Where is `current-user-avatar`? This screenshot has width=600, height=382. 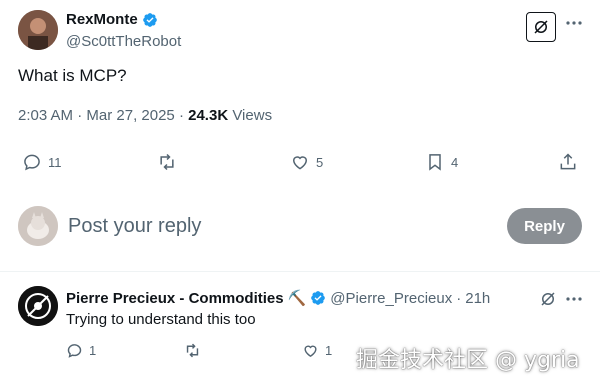 current-user-avatar is located at coordinates (38, 226).